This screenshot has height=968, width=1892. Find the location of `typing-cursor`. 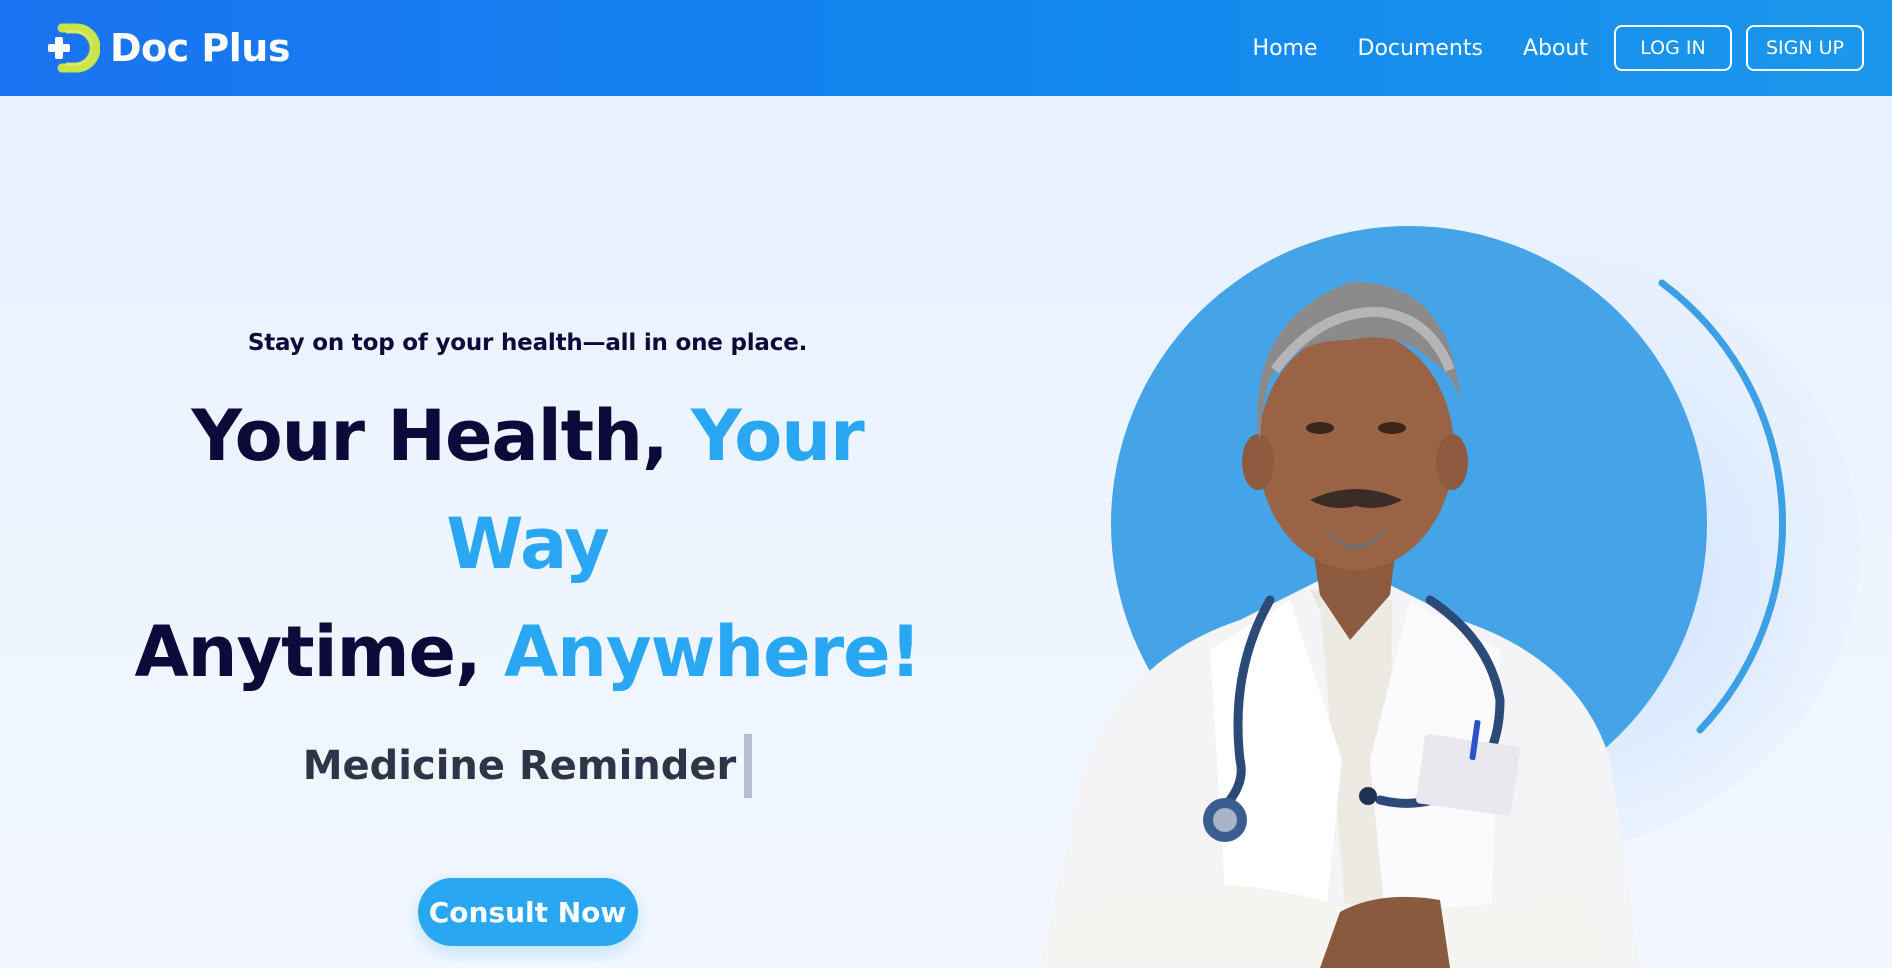

typing-cursor is located at coordinates (748, 766).